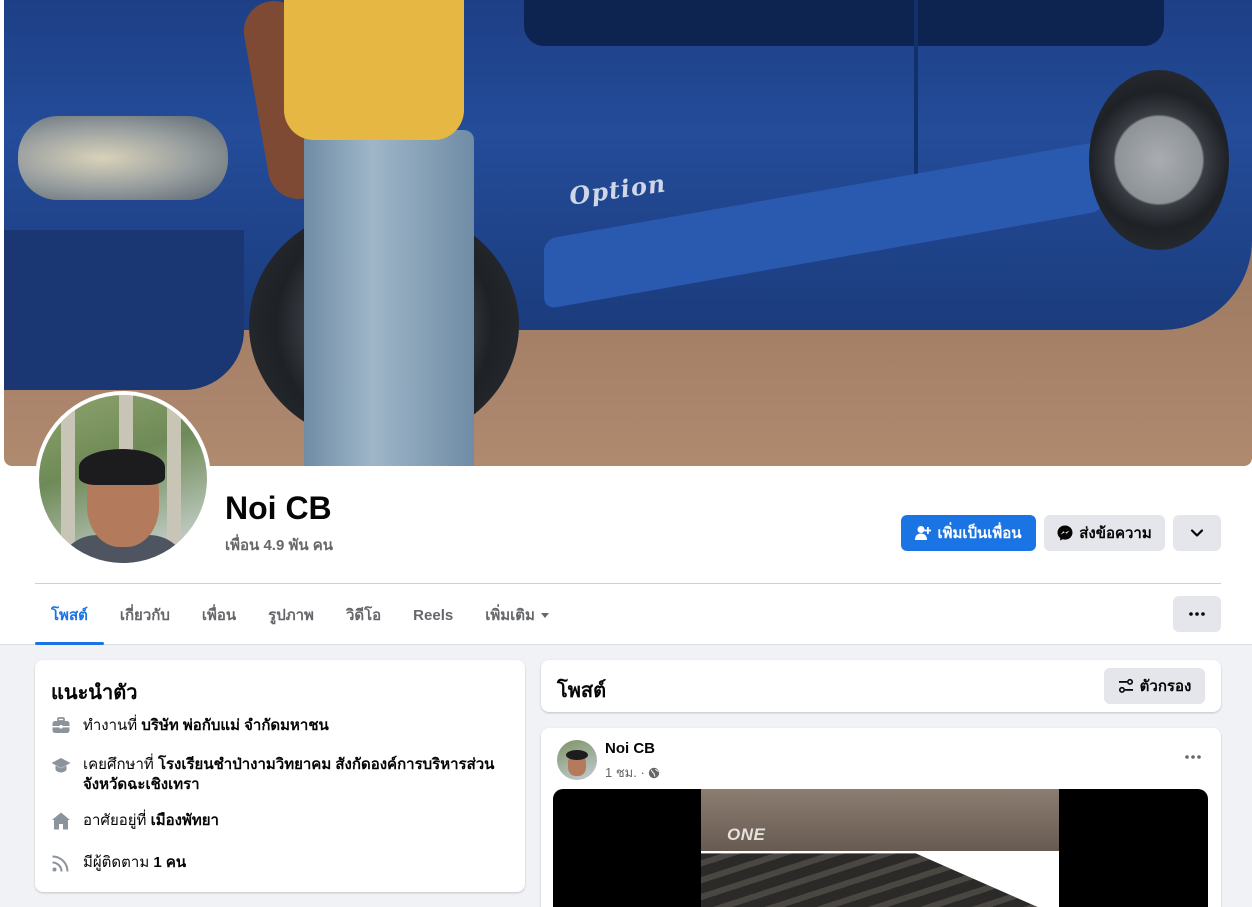  What do you see at coordinates (169, 862) in the screenshot?
I see `intro-followers-value: 1 คน` at bounding box center [169, 862].